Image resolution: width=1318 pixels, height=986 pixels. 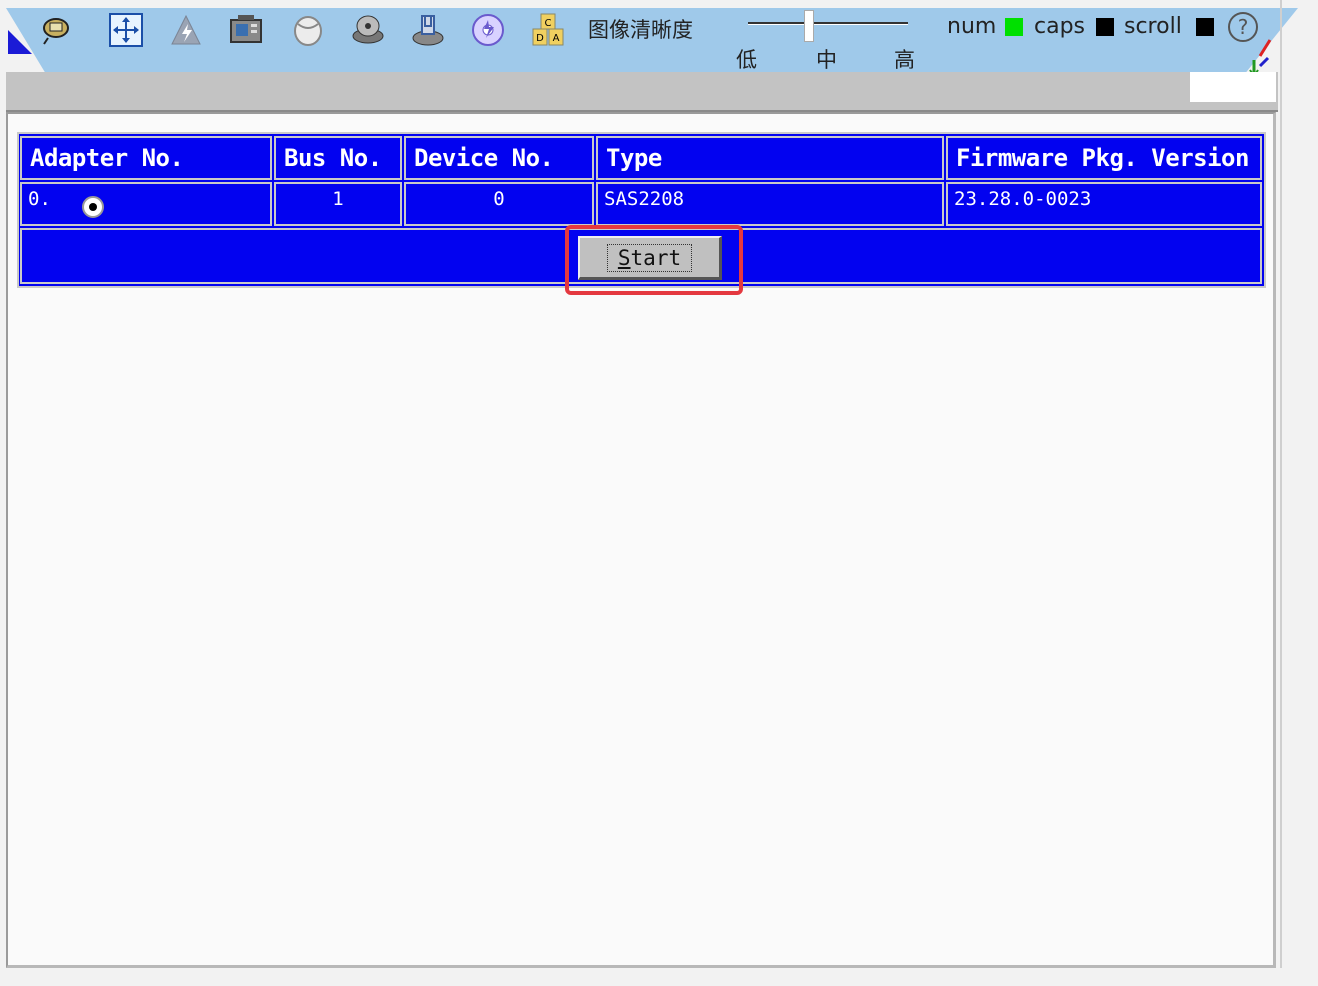 I want to click on image-quality-slider, so click(x=828, y=23).